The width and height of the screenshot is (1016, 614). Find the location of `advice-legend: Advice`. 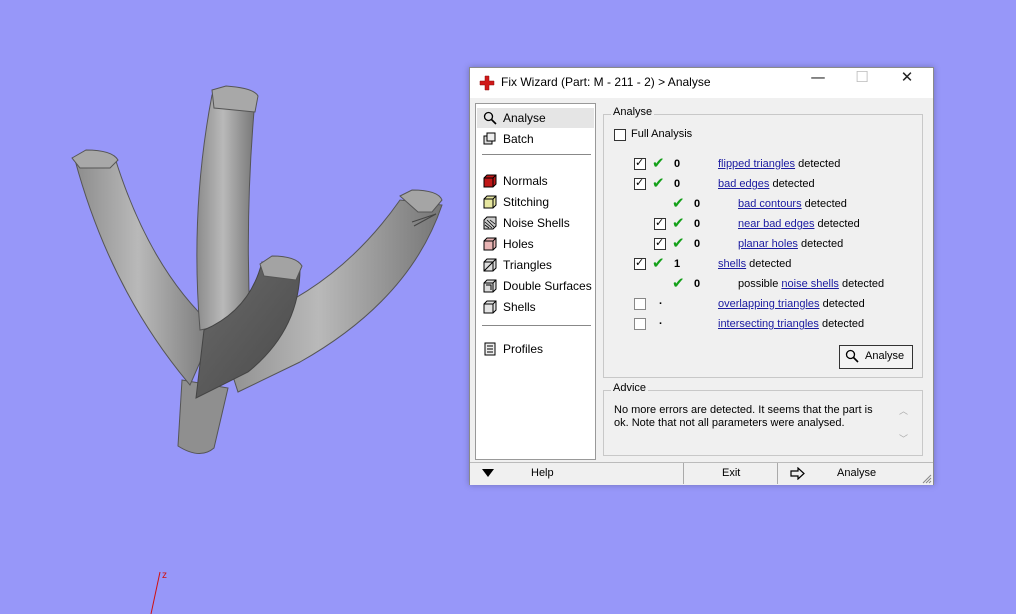

advice-legend: Advice is located at coordinates (630, 388).